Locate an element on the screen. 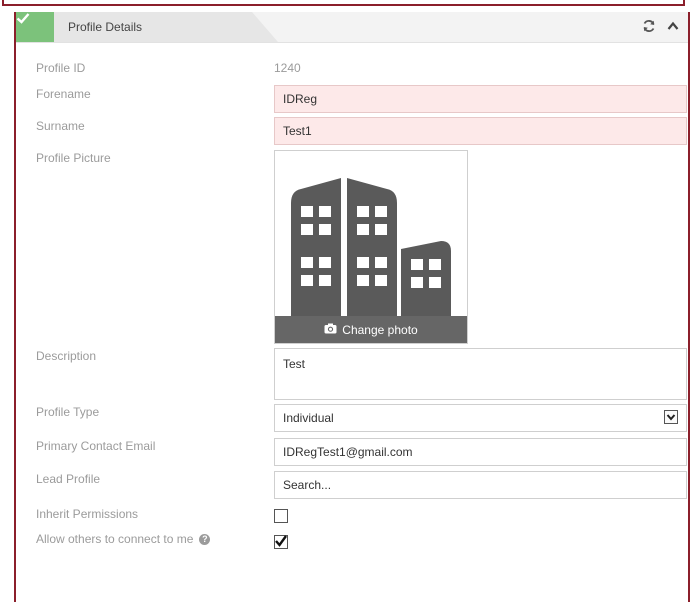 The image size is (690, 602). profile-type-value: Individual is located at coordinates (308, 418).